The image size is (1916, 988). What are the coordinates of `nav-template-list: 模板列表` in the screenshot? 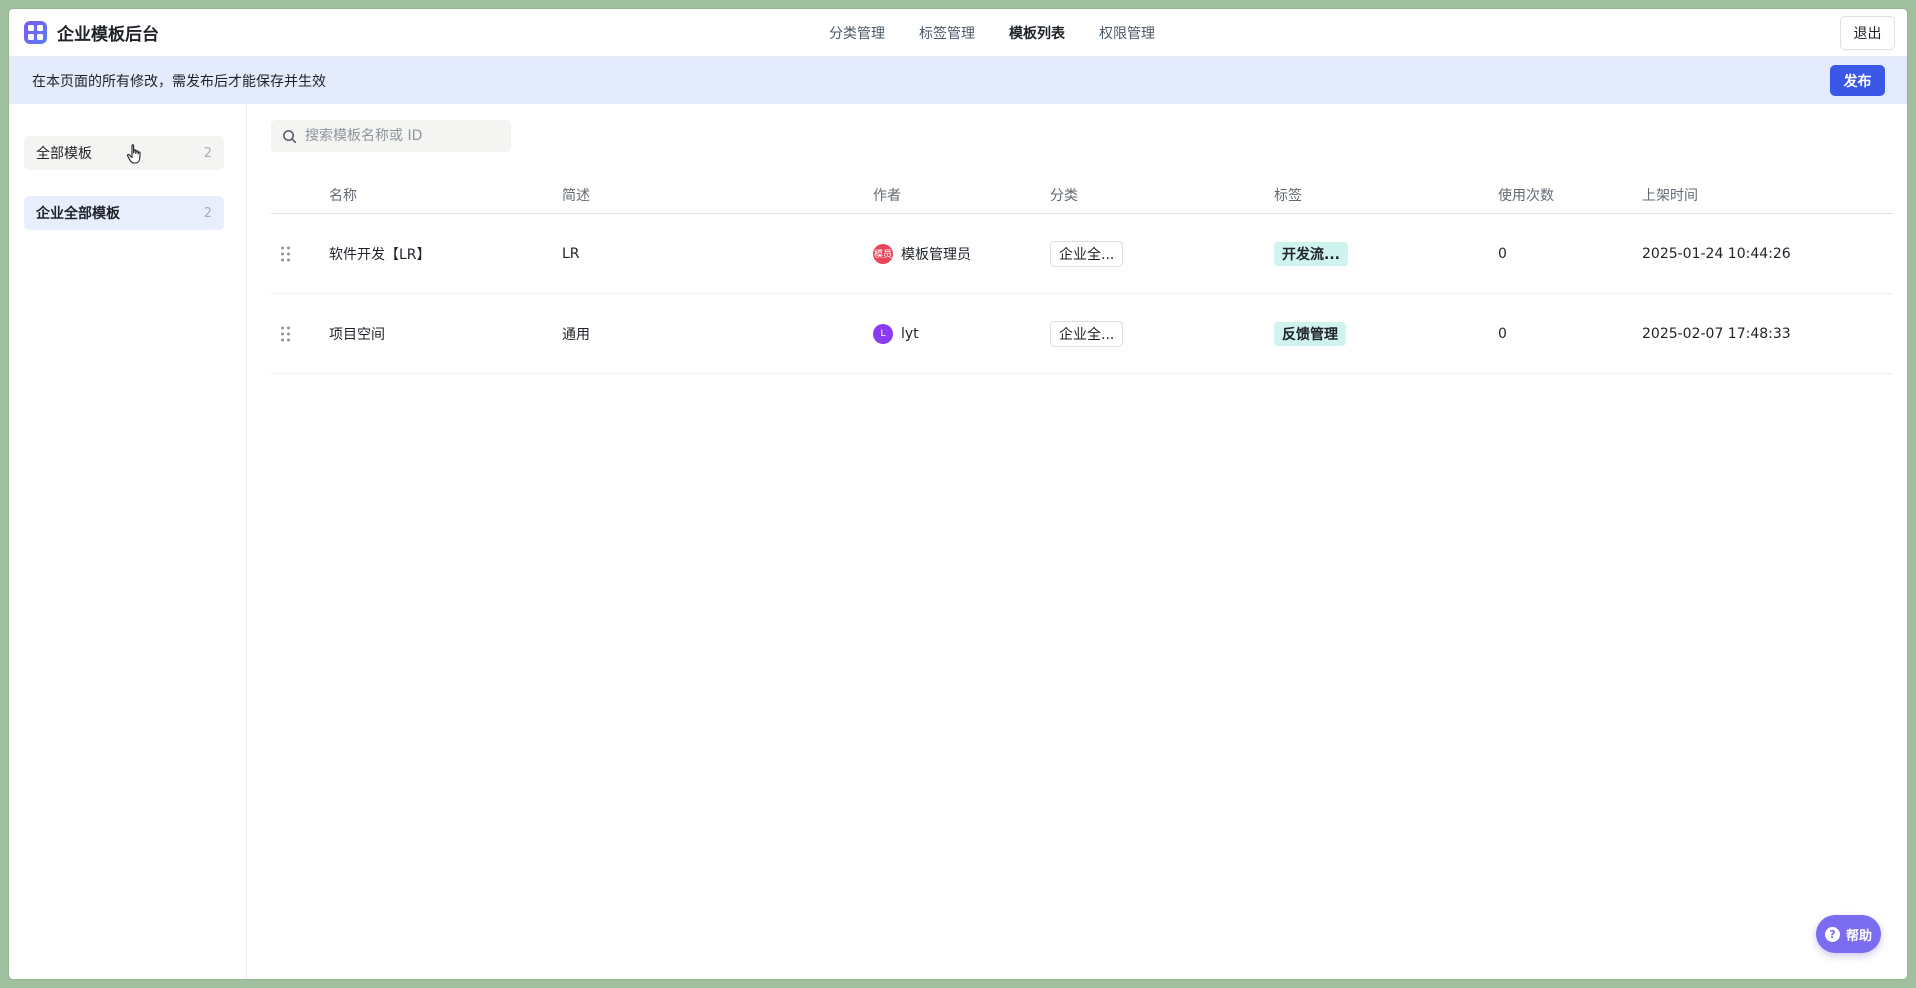 It's located at (1037, 33).